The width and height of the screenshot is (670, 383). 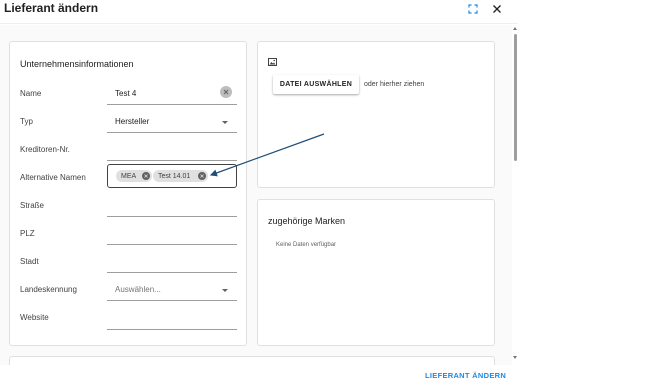 I want to click on submit-button: LIEFERANT ÄNDERN, so click(x=465, y=375).